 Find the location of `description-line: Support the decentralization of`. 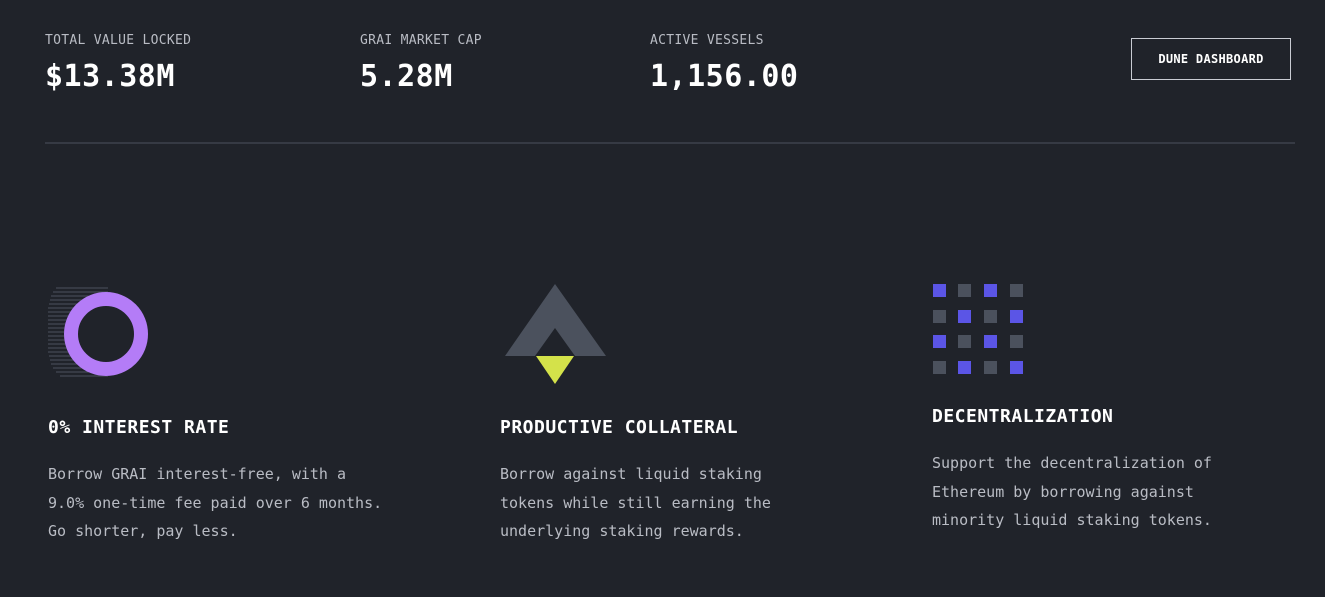

description-line: Support the decentralization of is located at coordinates (1072, 463).